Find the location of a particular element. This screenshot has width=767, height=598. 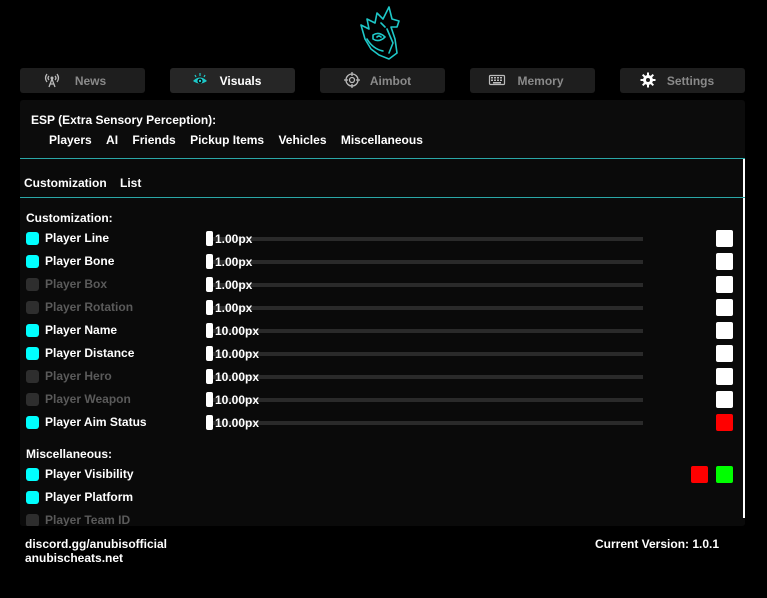

player-line-slider is located at coordinates (426, 239).